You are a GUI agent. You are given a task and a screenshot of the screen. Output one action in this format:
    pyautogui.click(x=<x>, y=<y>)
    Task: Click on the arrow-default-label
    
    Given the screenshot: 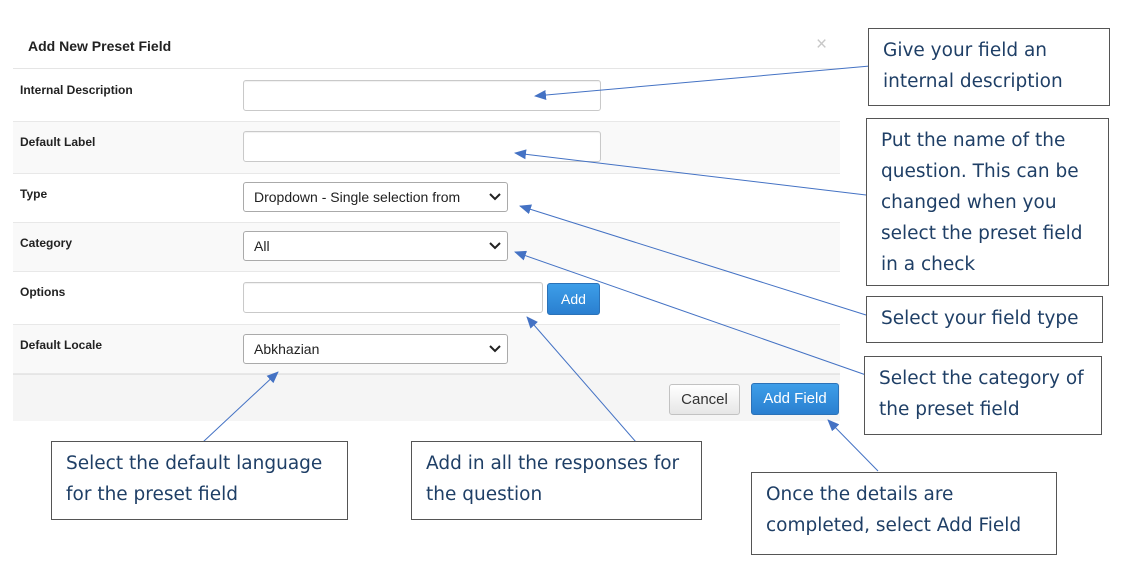 What is the action you would take?
    pyautogui.click(x=690, y=172)
    